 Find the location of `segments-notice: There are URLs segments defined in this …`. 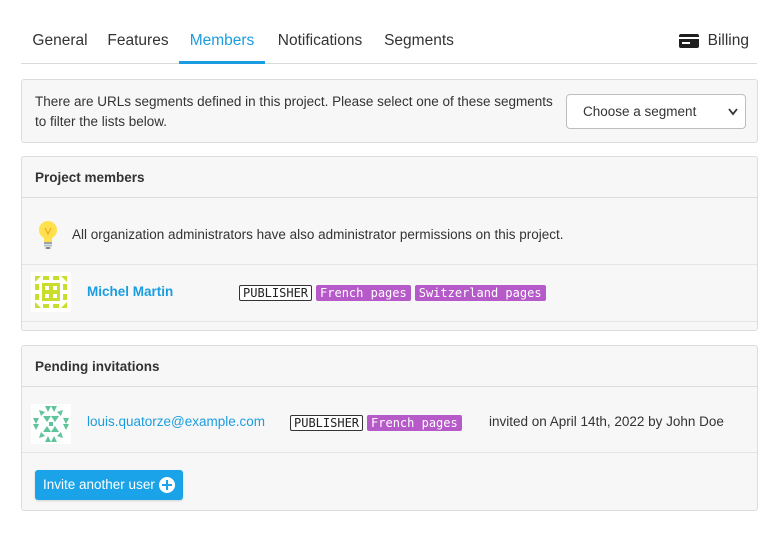

segments-notice: There are URLs segments defined in this … is located at coordinates (389, 111).